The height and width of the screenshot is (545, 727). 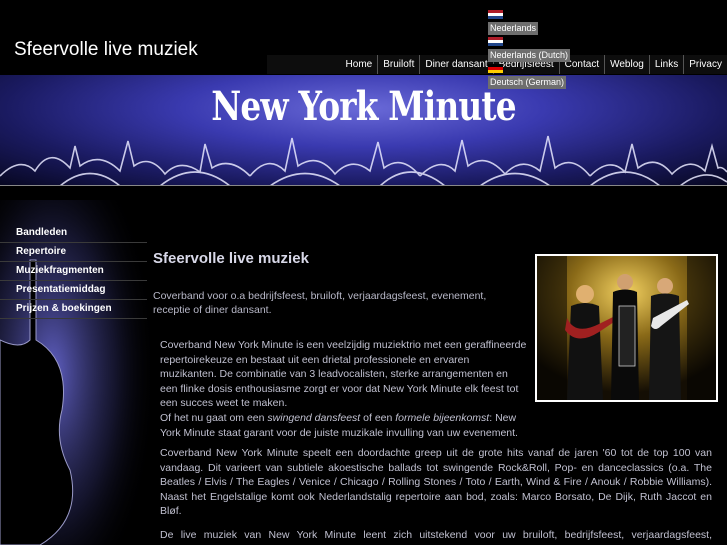 What do you see at coordinates (527, 82) in the screenshot?
I see `language-label: Deutsch (German)` at bounding box center [527, 82].